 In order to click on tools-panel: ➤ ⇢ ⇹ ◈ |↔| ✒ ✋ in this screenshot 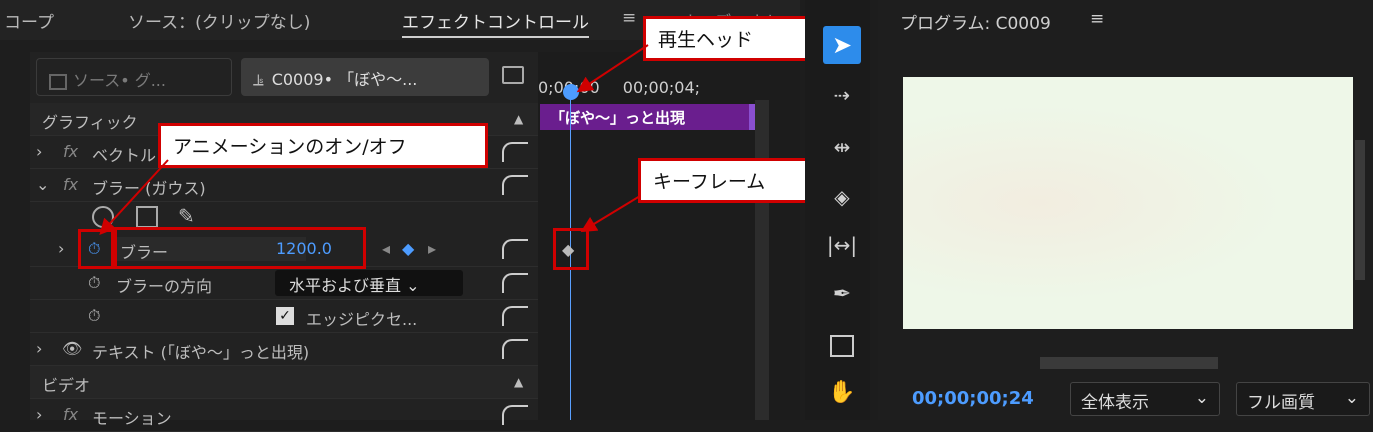, I will do `click(837, 210)`.